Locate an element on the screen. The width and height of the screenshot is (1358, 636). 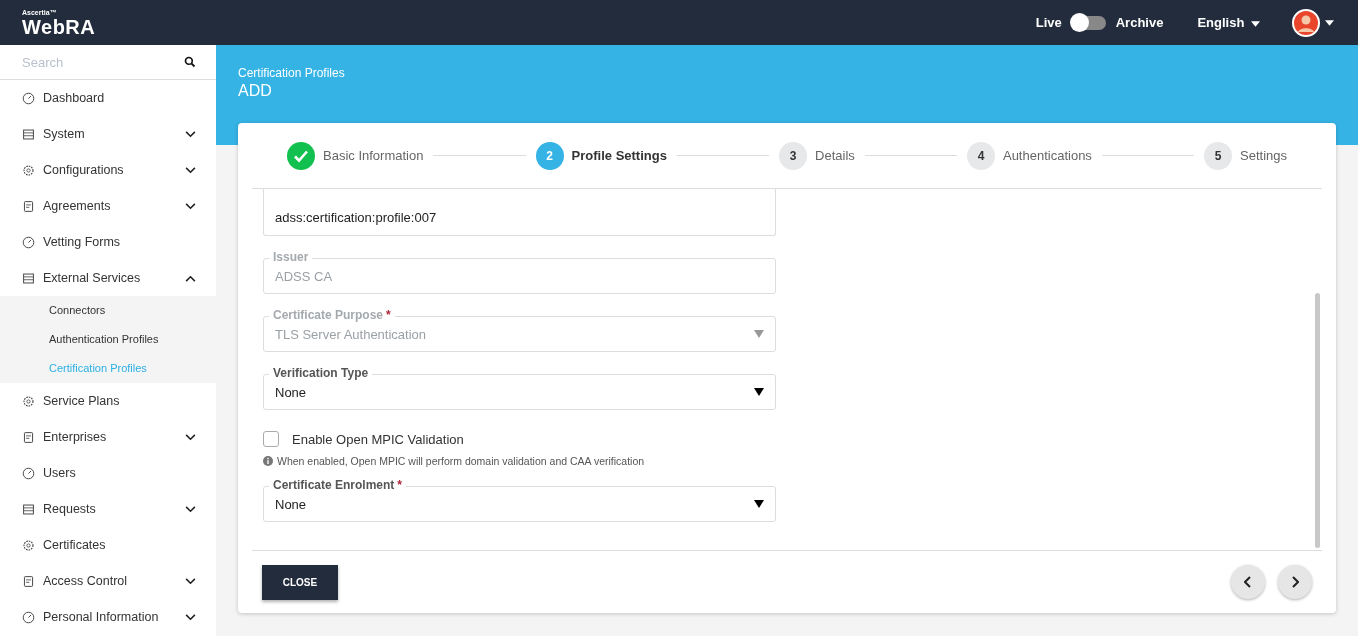
mode-toggle is located at coordinates (1088, 22).